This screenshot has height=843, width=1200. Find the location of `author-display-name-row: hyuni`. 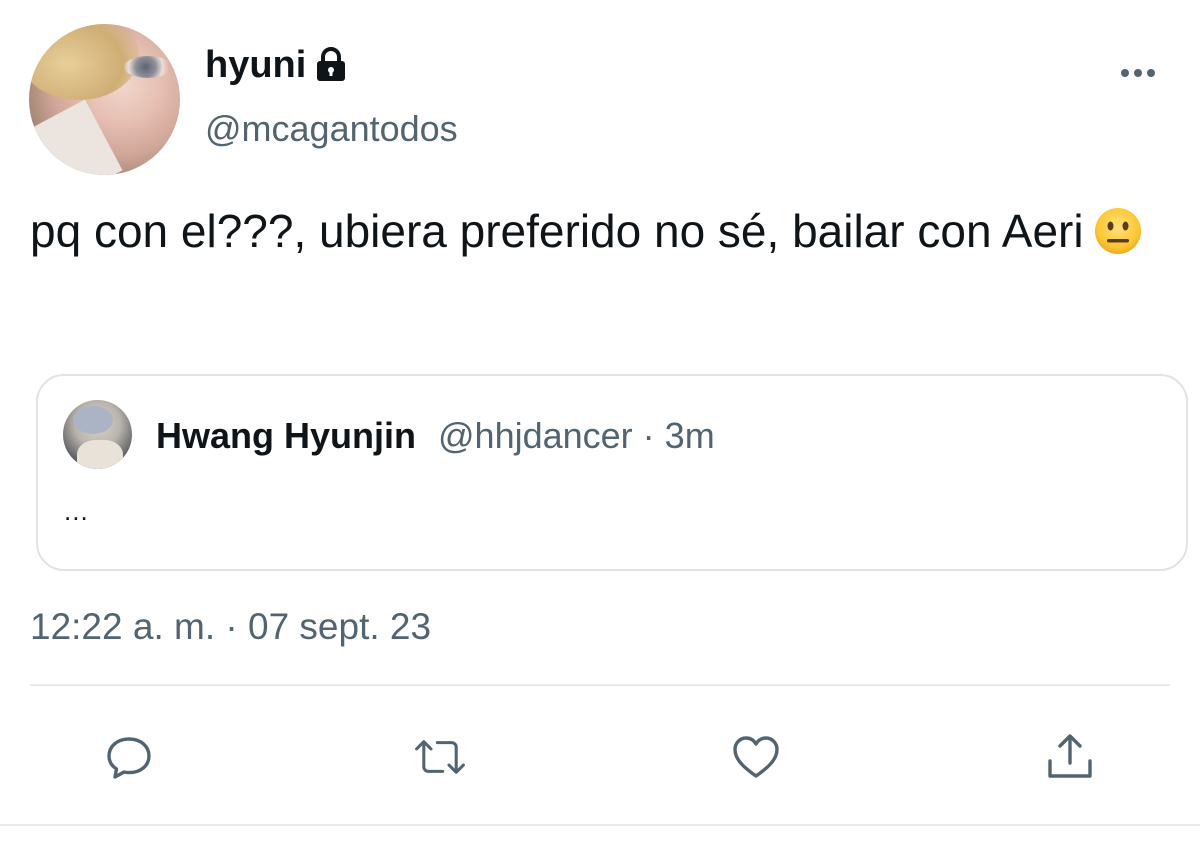

author-display-name-row: hyuni is located at coordinates (276, 65).